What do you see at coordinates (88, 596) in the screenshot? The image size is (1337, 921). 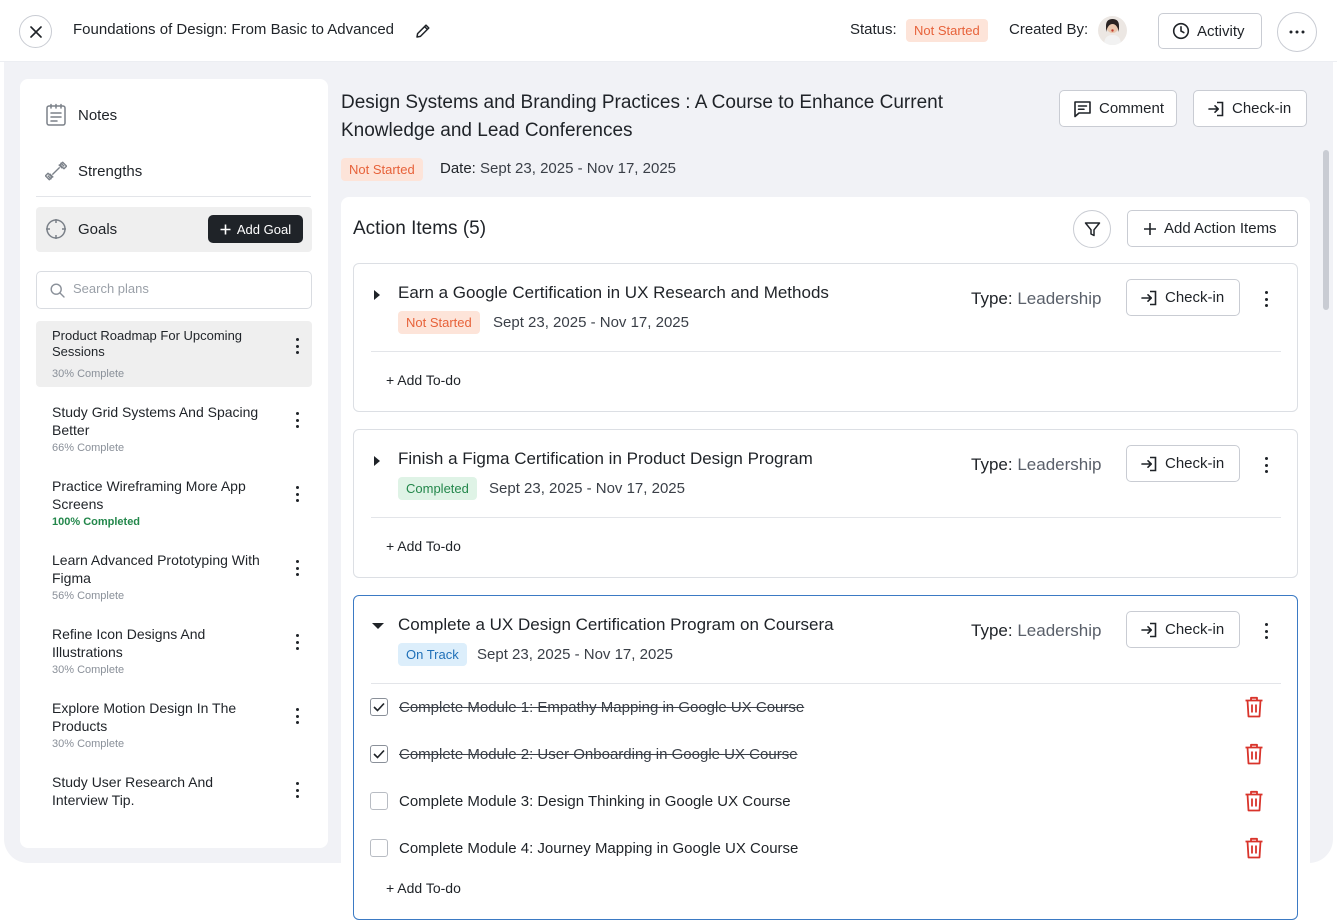 I see `plan-item-progress: 56% Complete` at bounding box center [88, 596].